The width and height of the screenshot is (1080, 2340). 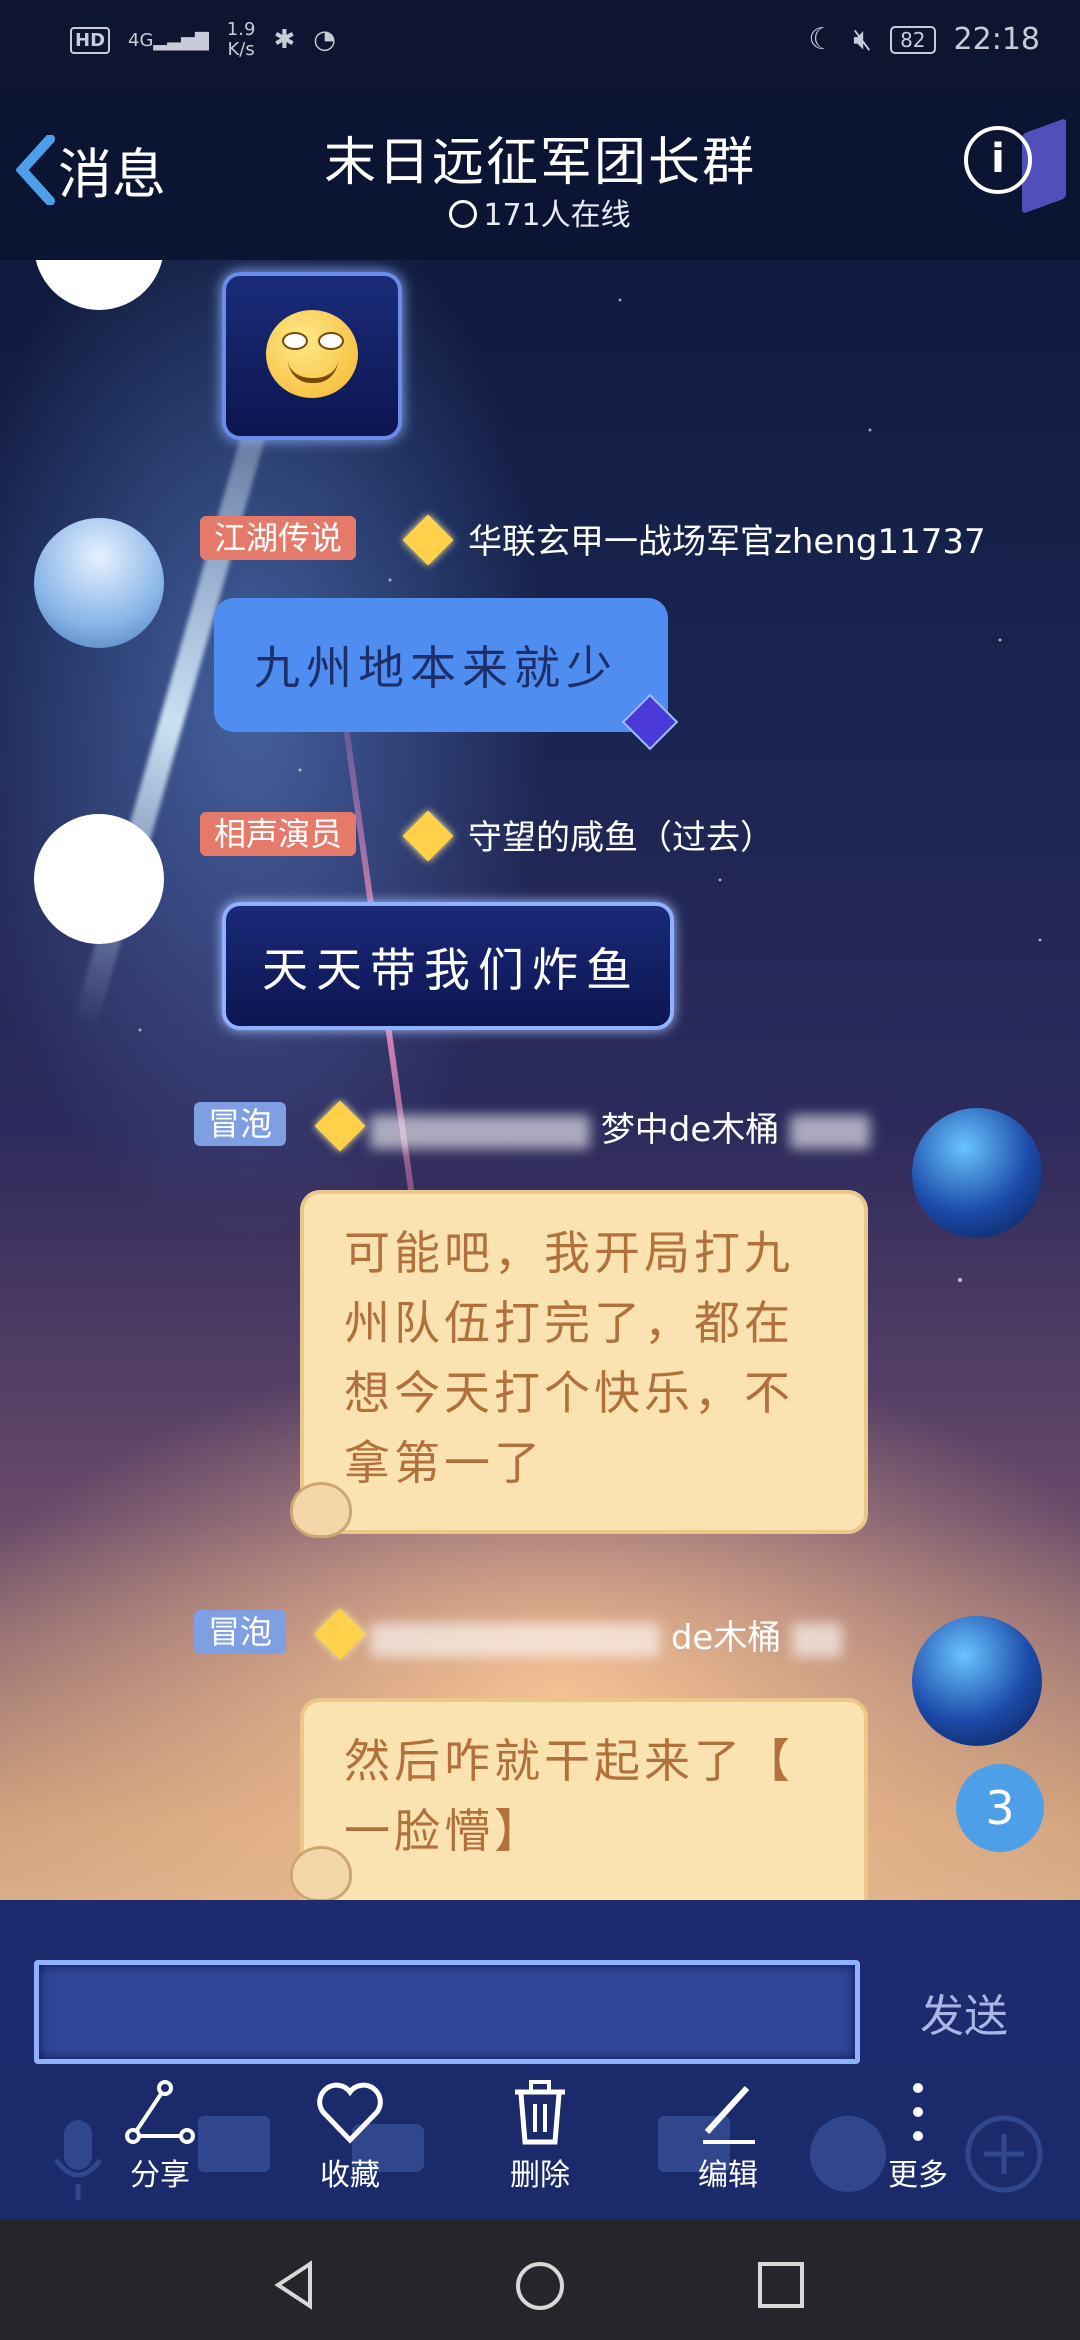 I want to click on message-text: 可能吧，我开局打九 州队伍打完了，都在 想今天打个快乐，不 拿第一了, so click(x=569, y=1358).